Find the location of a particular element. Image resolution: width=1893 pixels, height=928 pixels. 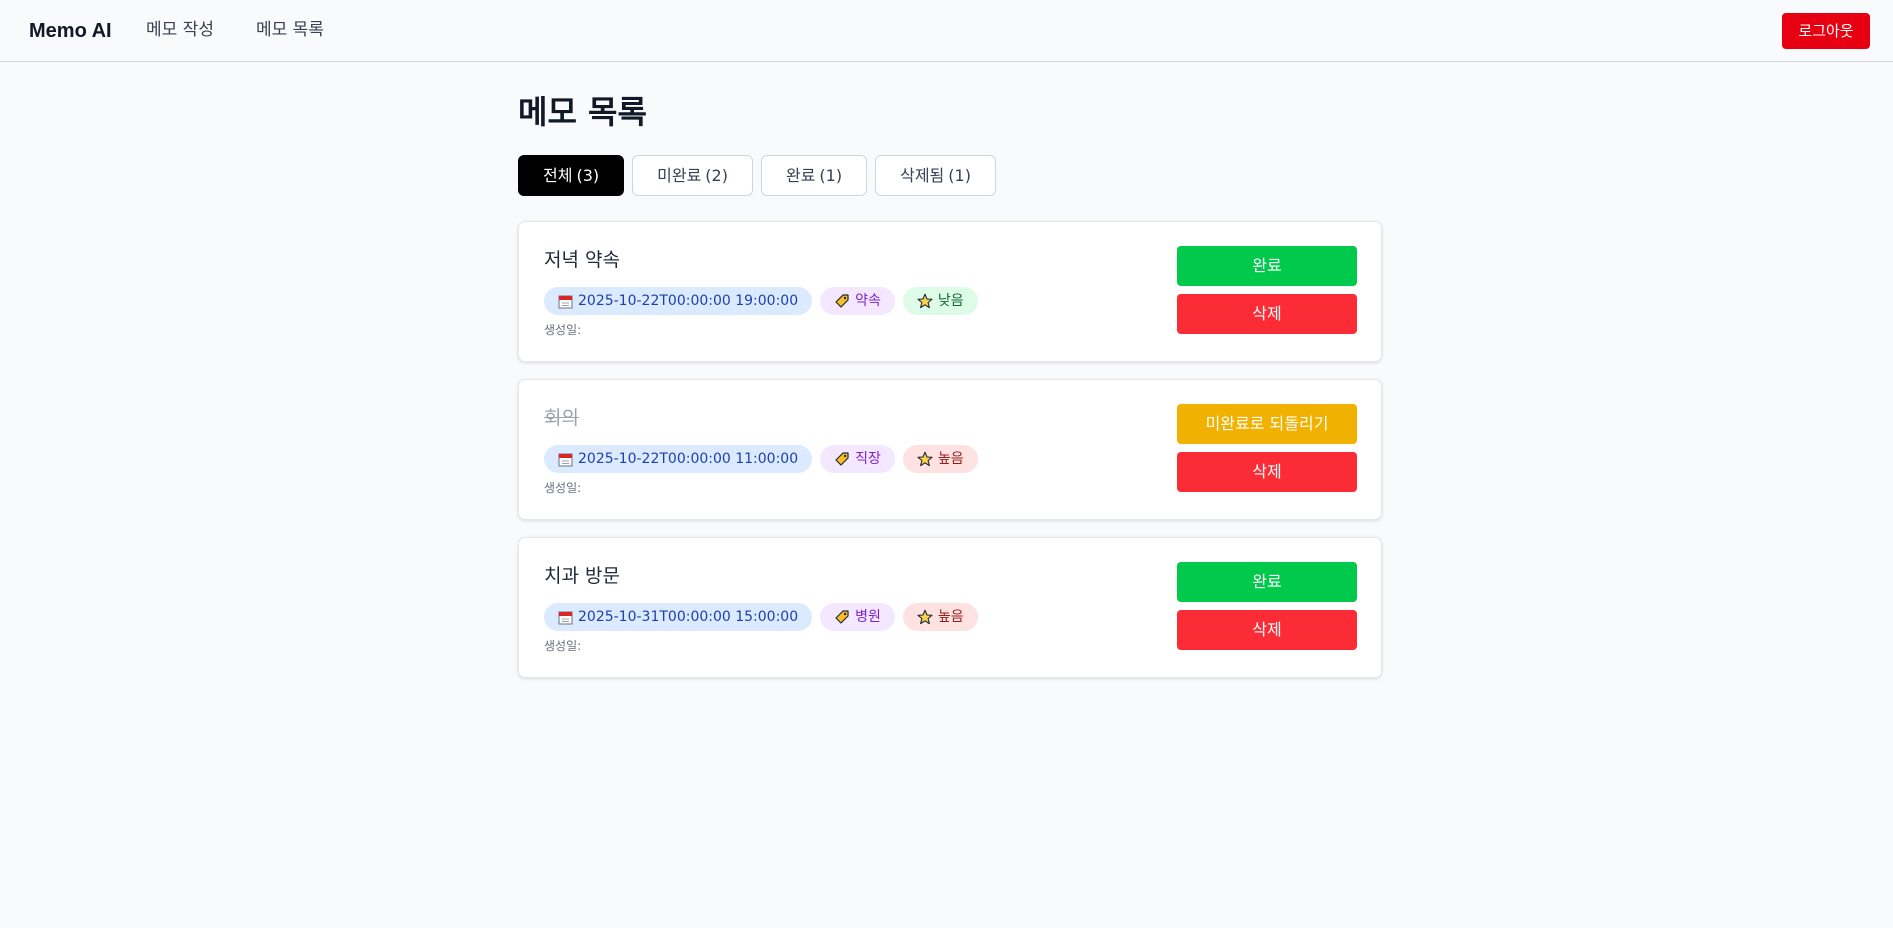

date-chip: 2025-10-22T00:00:00 19:00:00 is located at coordinates (678, 301).